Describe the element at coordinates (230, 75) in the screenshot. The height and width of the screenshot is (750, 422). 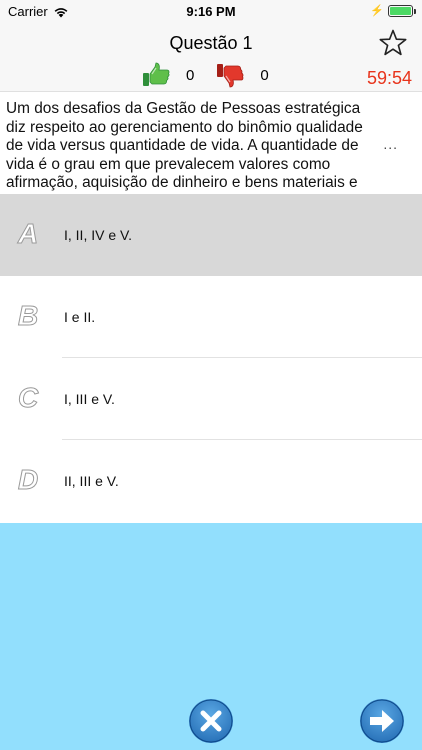
I see `thumbs-down-icon` at that location.